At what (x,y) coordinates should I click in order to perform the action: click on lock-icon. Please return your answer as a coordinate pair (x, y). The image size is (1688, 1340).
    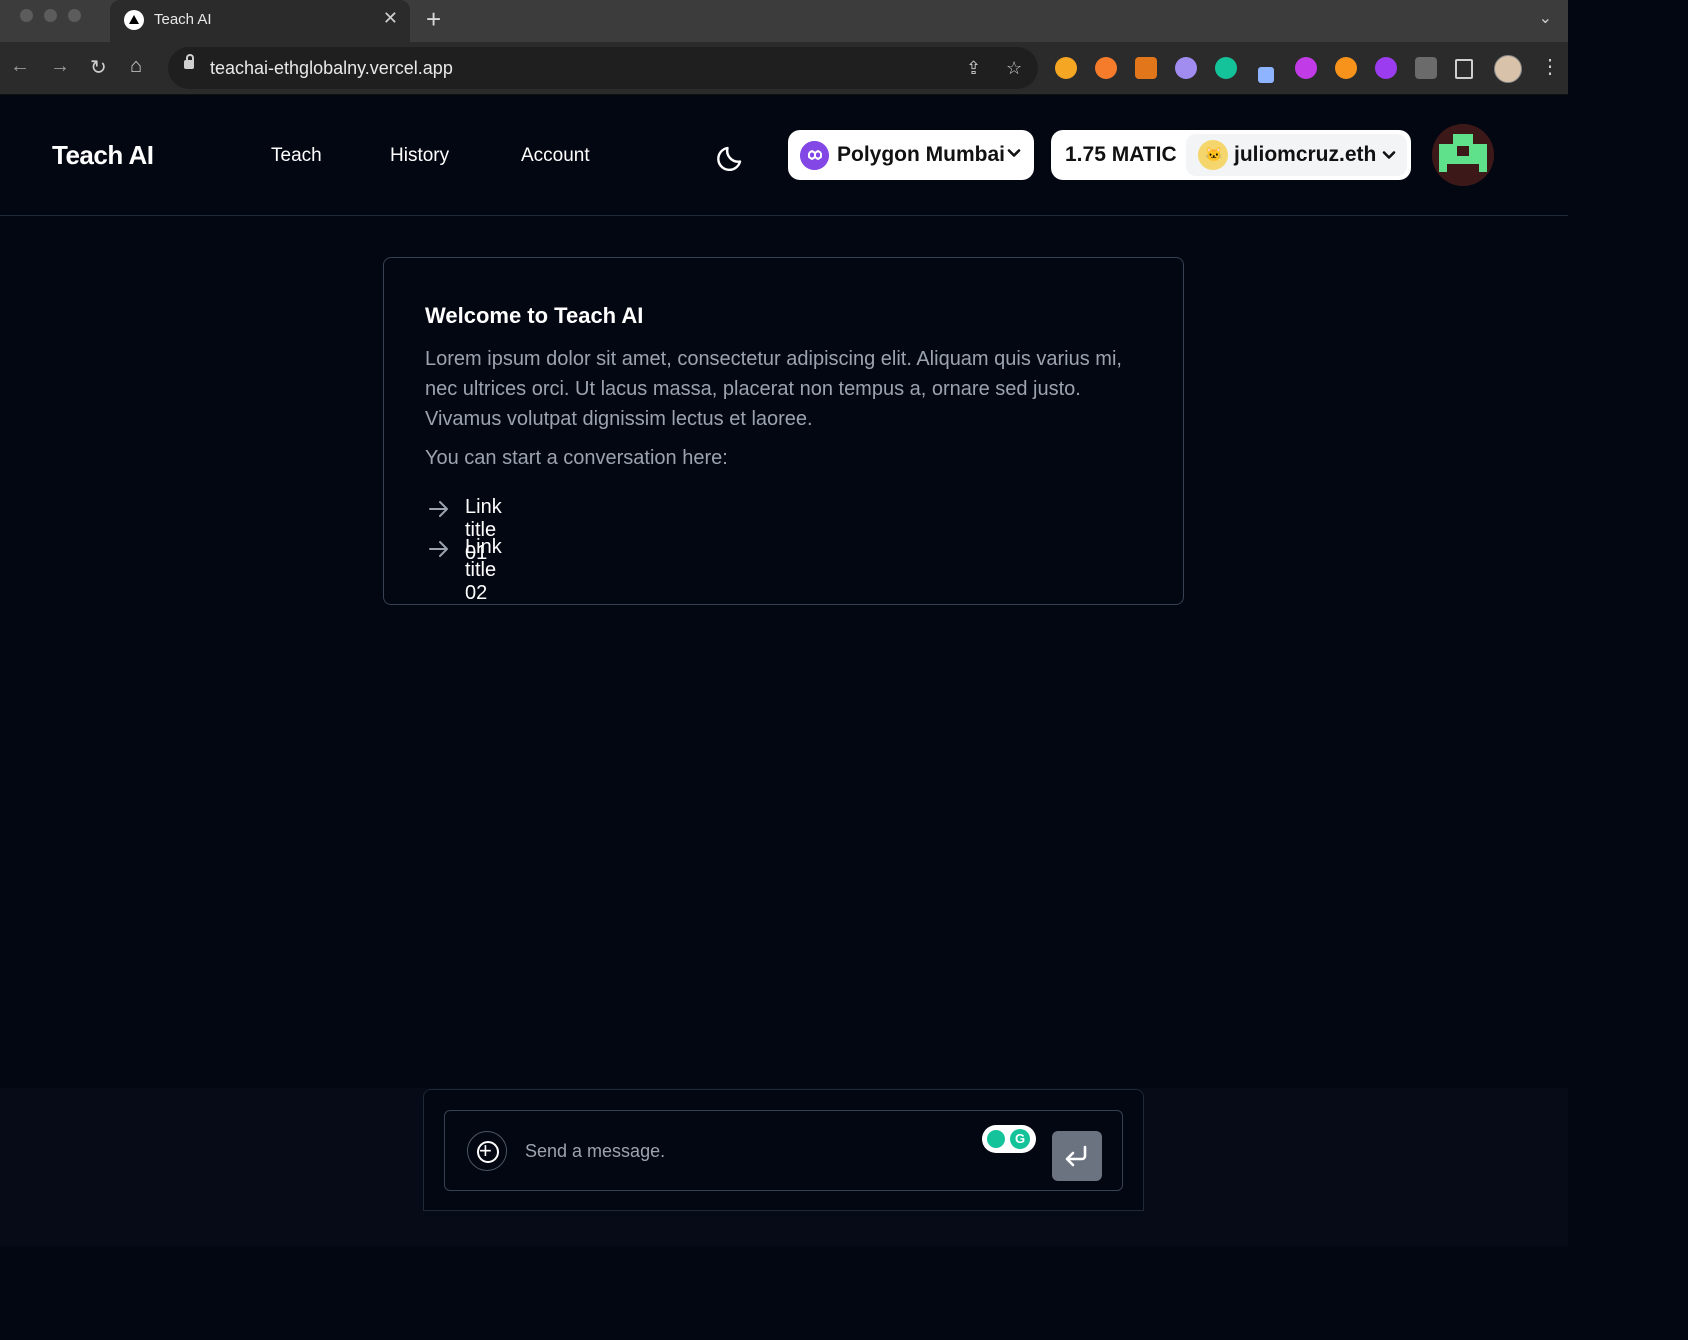
    Looking at the image, I should click on (189, 61).